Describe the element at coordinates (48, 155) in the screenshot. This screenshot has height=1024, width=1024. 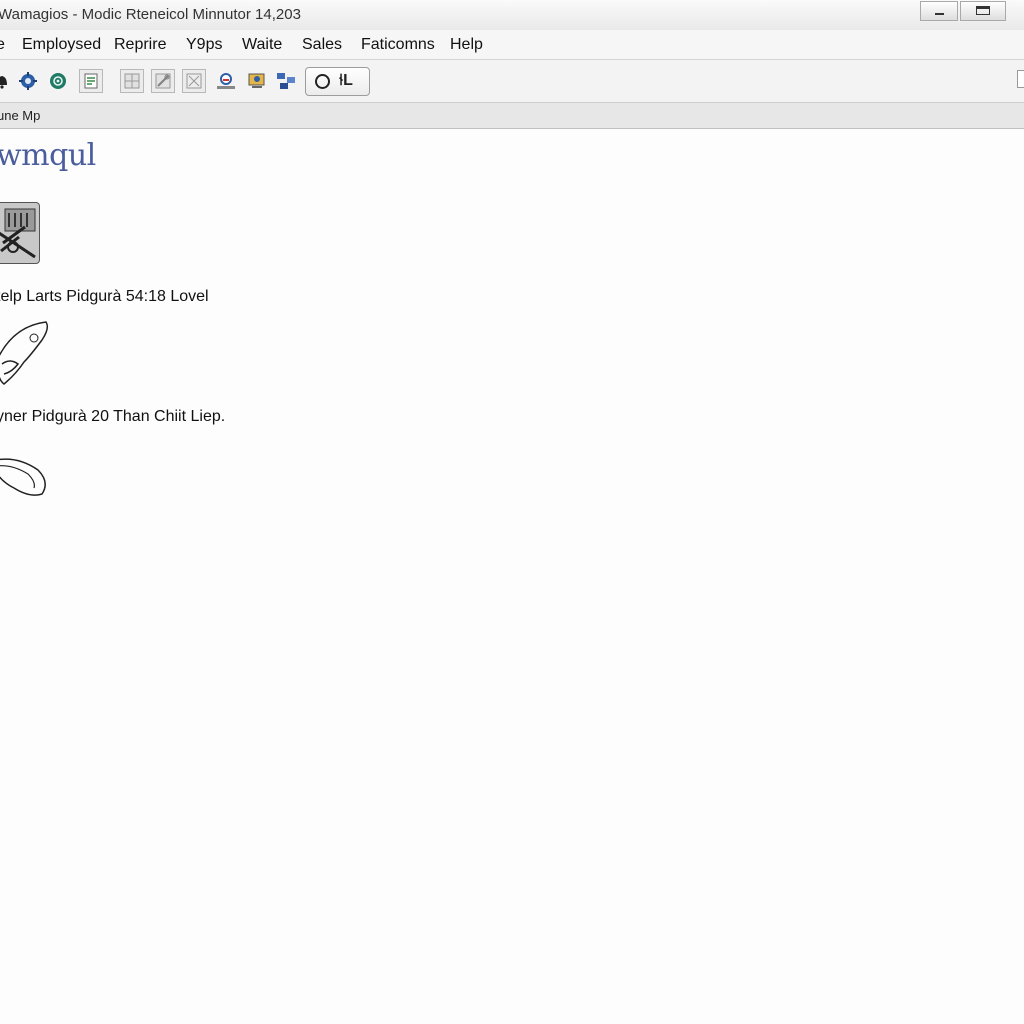
I see `page-title: wmqul` at that location.